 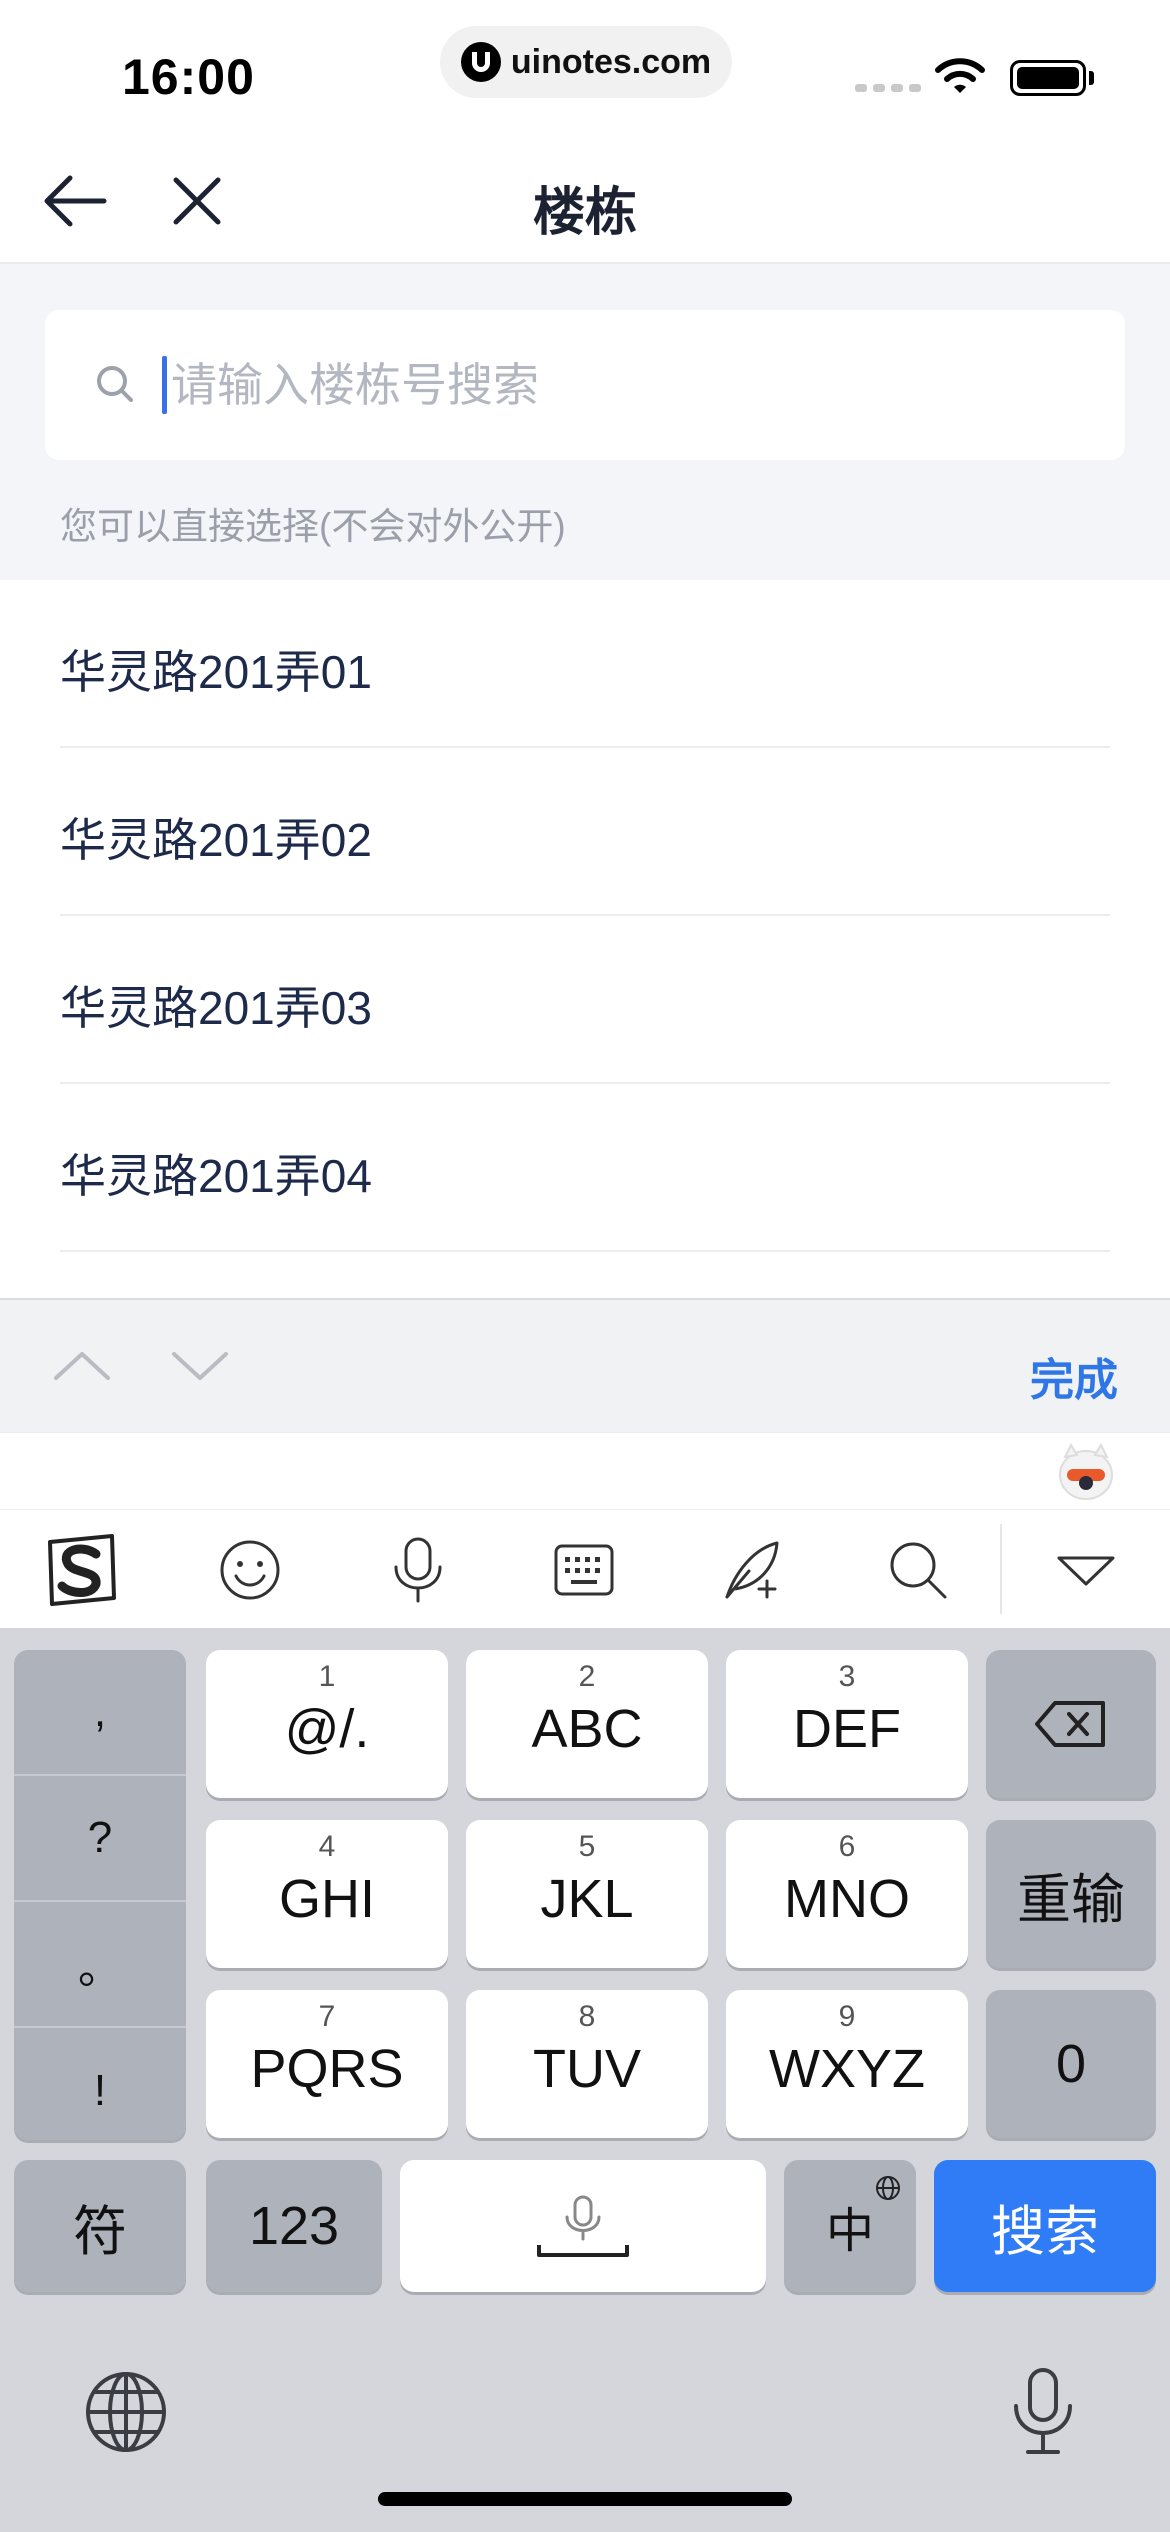 What do you see at coordinates (585, 1000) in the screenshot?
I see `list-item: 华灵路201弄03` at bounding box center [585, 1000].